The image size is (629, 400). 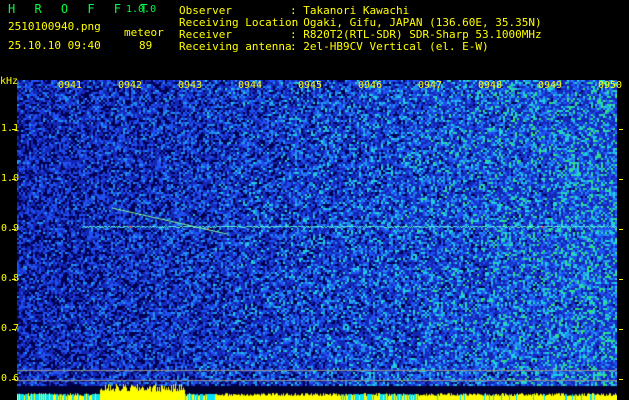 What do you see at coordinates (54, 45) in the screenshot?
I see `datetime: 25.10.10 09:40` at bounding box center [54, 45].